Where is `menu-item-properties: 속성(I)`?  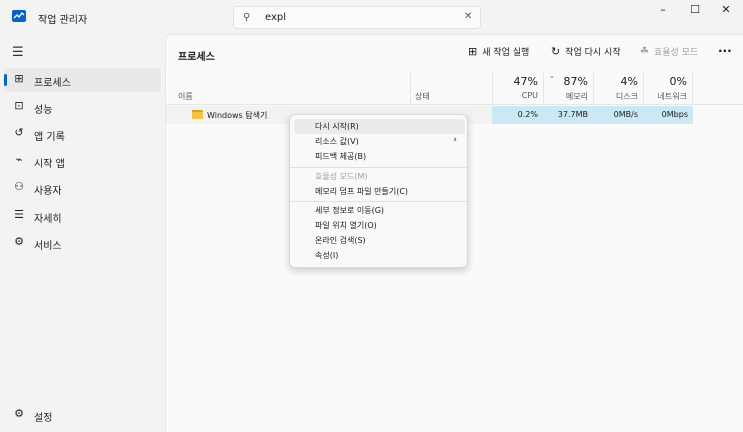
menu-item-properties: 속성(I) is located at coordinates (379, 255).